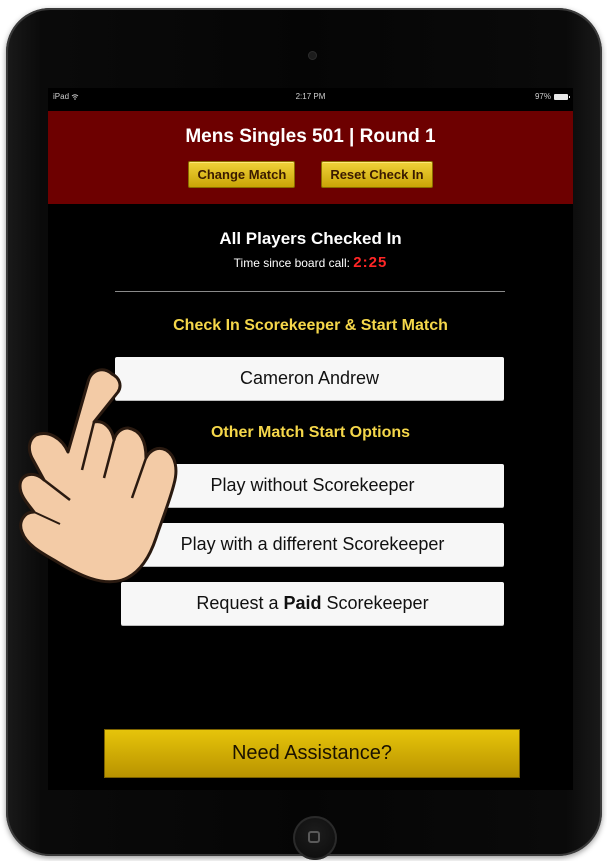  Describe the element at coordinates (542, 96) in the screenshot. I see `battery-percent: 97%` at that location.